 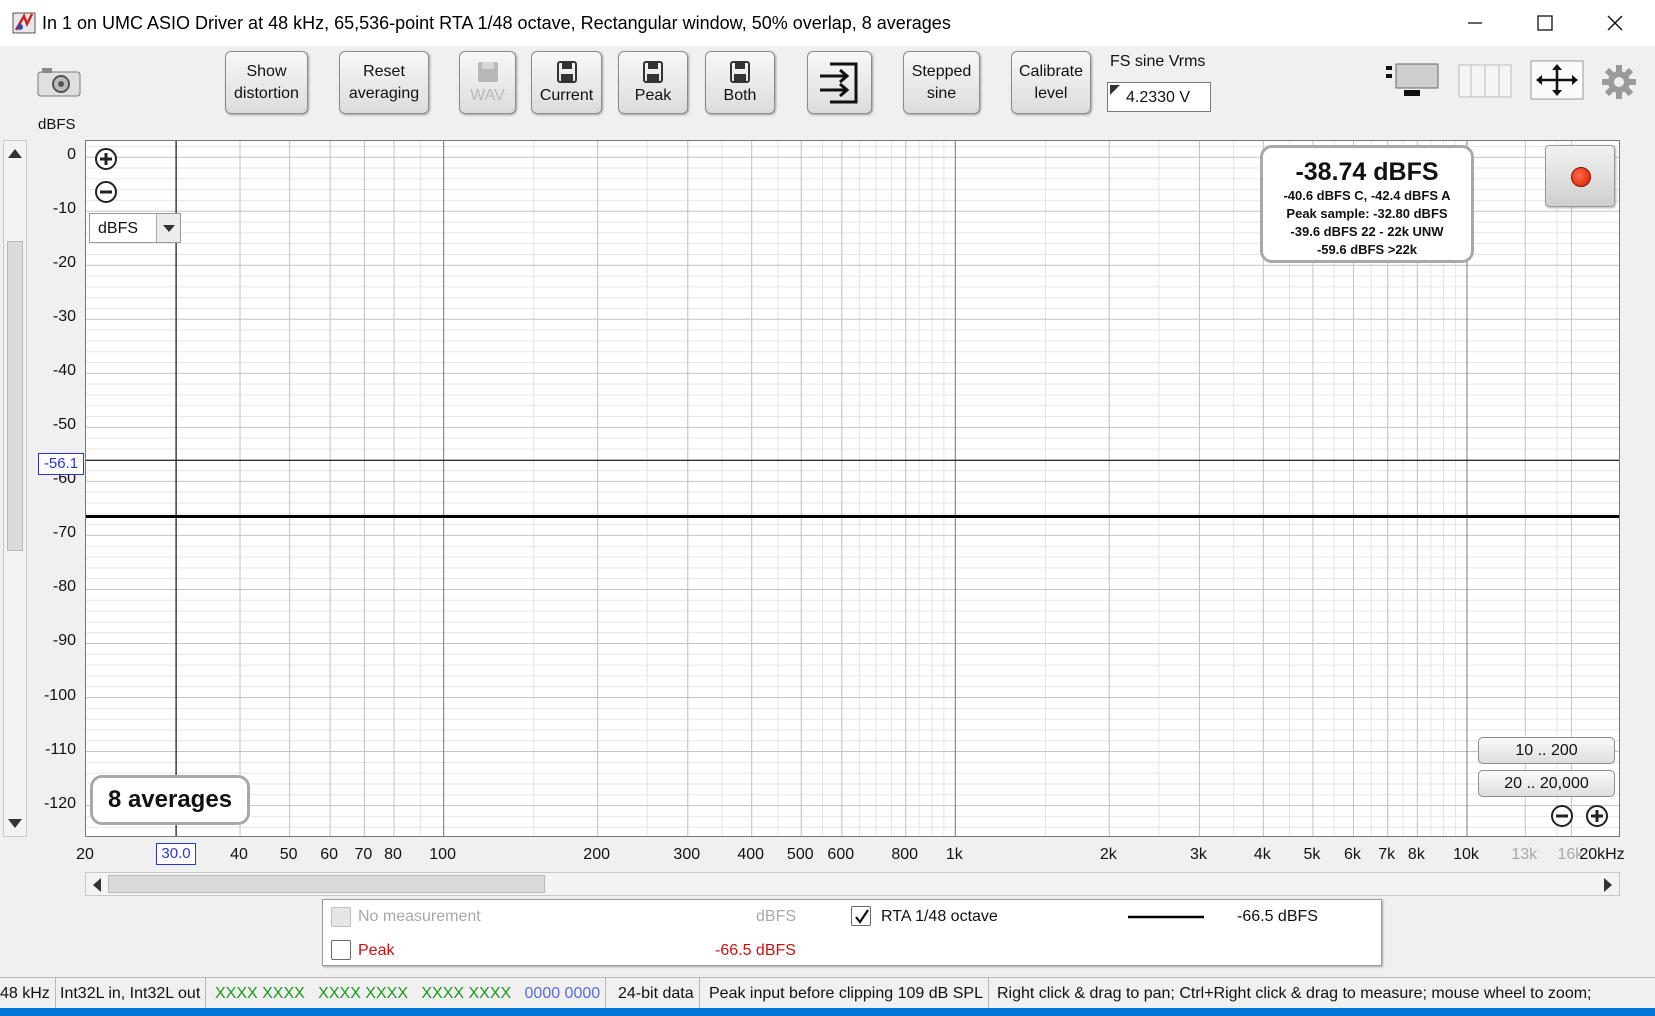 I want to click on record-button, so click(x=1580, y=176).